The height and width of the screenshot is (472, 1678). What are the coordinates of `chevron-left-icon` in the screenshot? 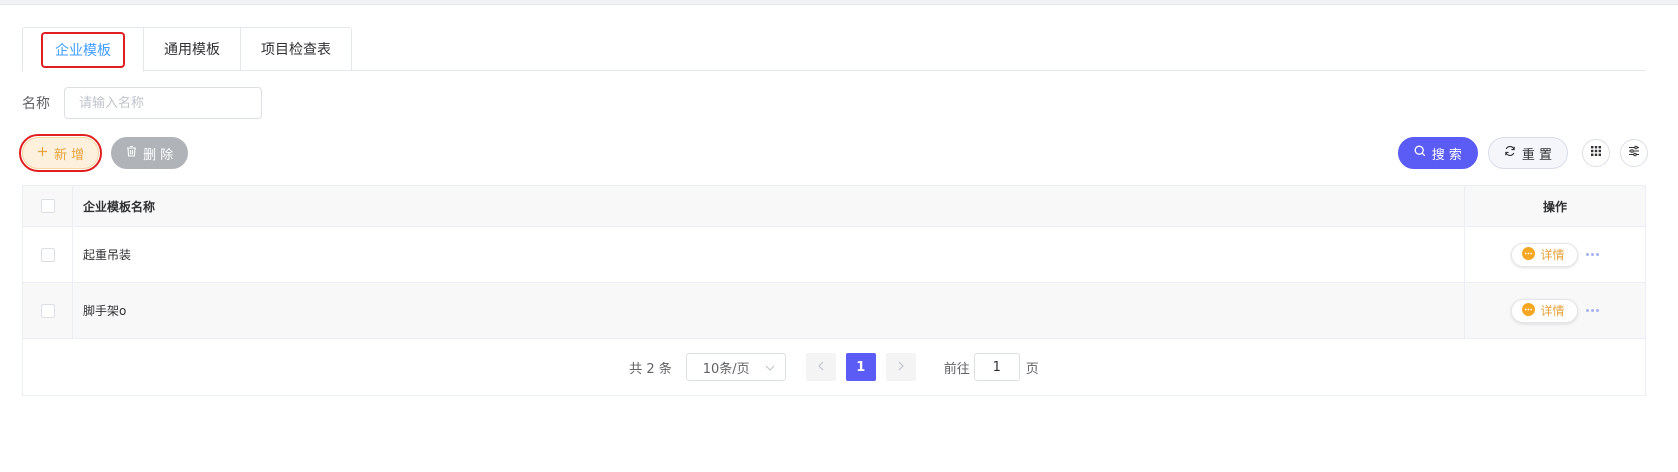 It's located at (820, 367).